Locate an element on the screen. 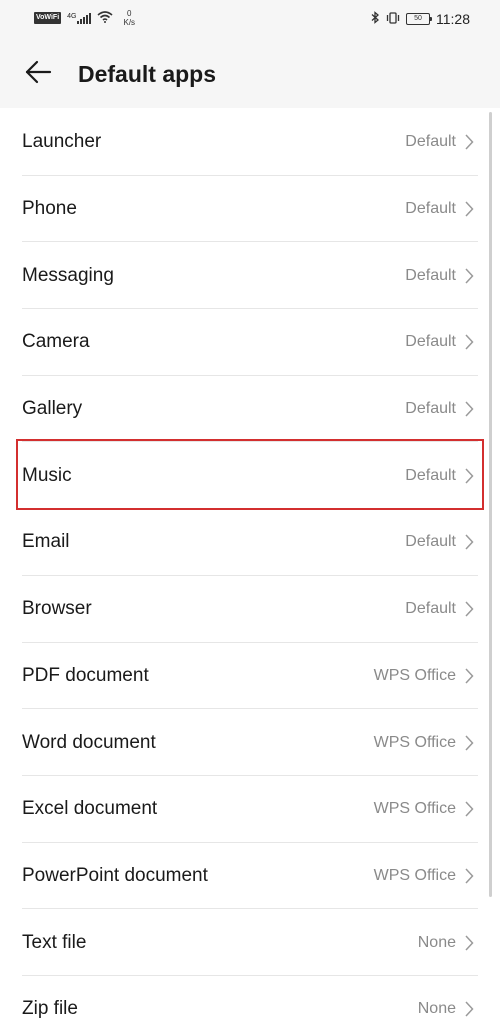 This screenshot has height=1024, width=500. item-label: Text file is located at coordinates (54, 942).